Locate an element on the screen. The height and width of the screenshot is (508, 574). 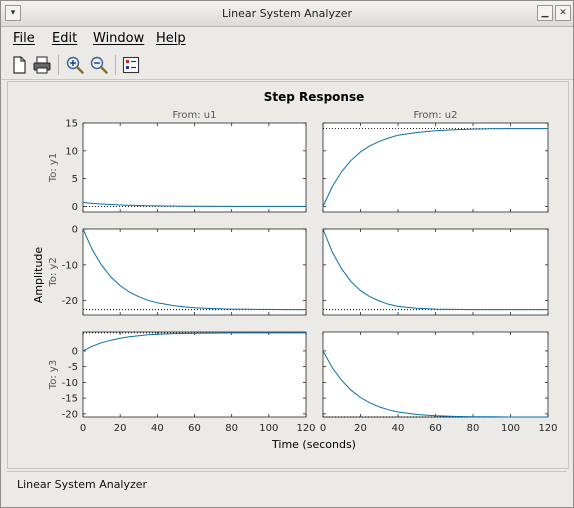
zoom-out-icon is located at coordinates (99, 65).